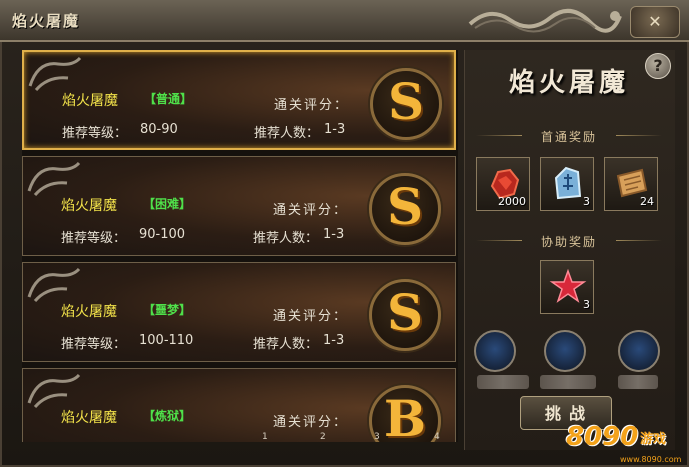  What do you see at coordinates (166, 340) in the screenshot?
I see `level-value: 100-110` at bounding box center [166, 340].